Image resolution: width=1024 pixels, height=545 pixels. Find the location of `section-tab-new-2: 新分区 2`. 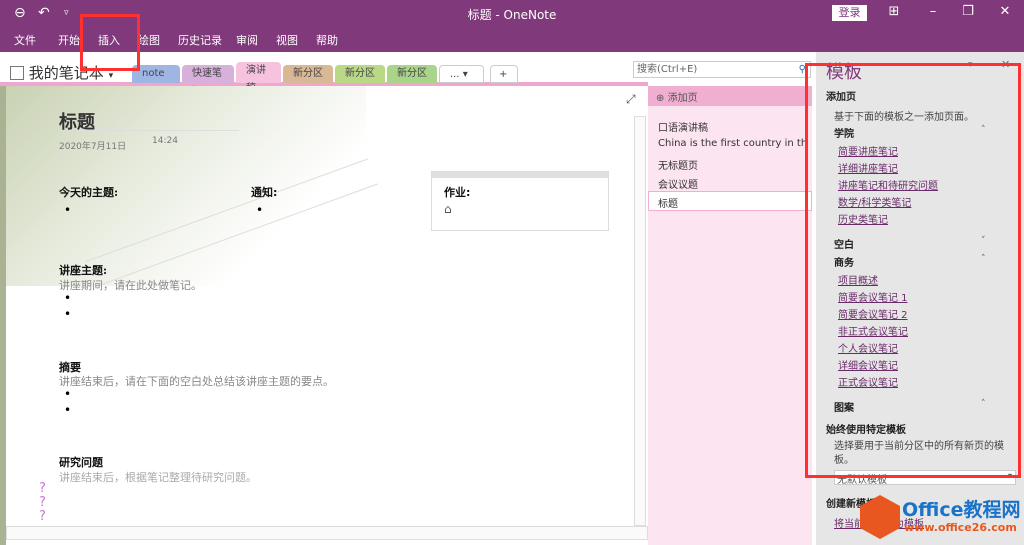

section-tab-new-2: 新分区 2 is located at coordinates (412, 81).